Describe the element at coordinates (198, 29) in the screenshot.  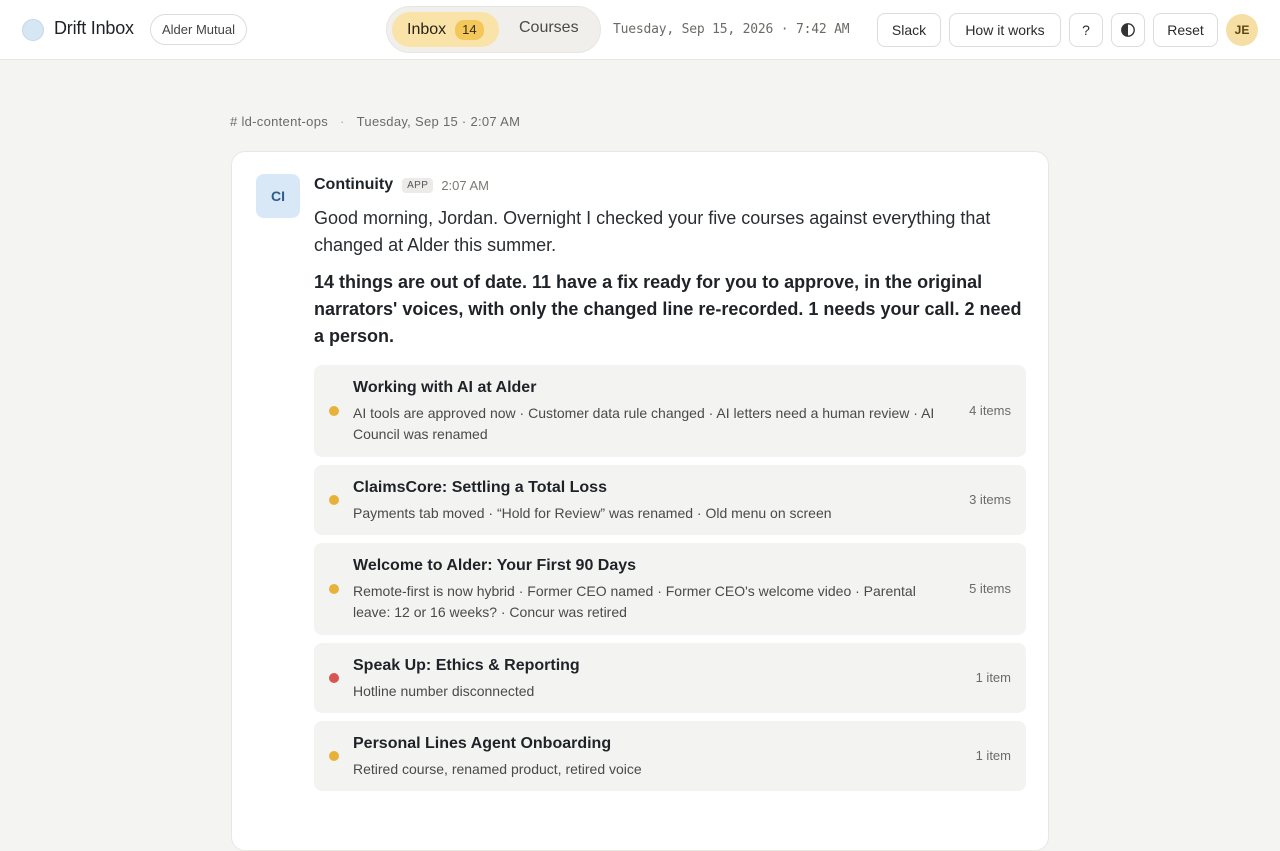
I see `org-badge: Alder Mutual` at that location.